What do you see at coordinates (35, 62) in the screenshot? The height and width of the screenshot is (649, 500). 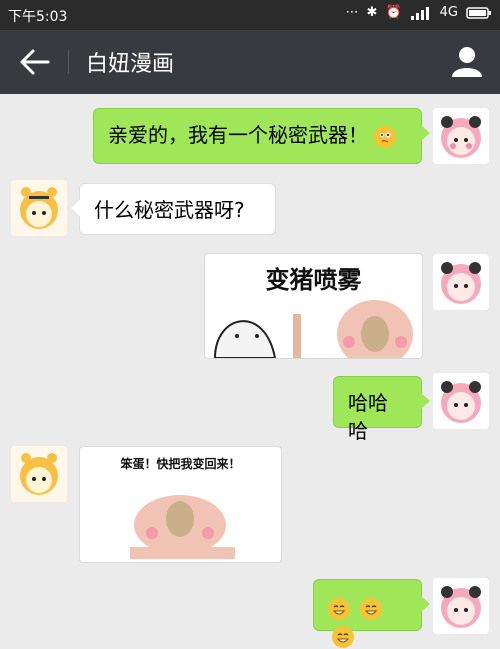 I see `back-arrow-icon` at bounding box center [35, 62].